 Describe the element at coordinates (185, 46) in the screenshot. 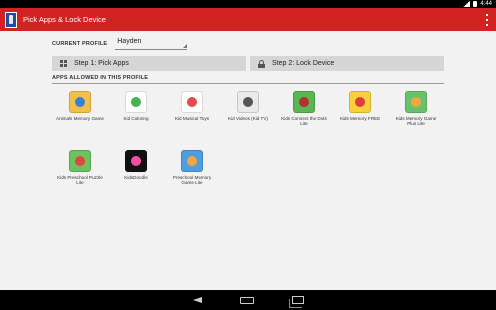

I see `dropdown-arrow-icon` at that location.